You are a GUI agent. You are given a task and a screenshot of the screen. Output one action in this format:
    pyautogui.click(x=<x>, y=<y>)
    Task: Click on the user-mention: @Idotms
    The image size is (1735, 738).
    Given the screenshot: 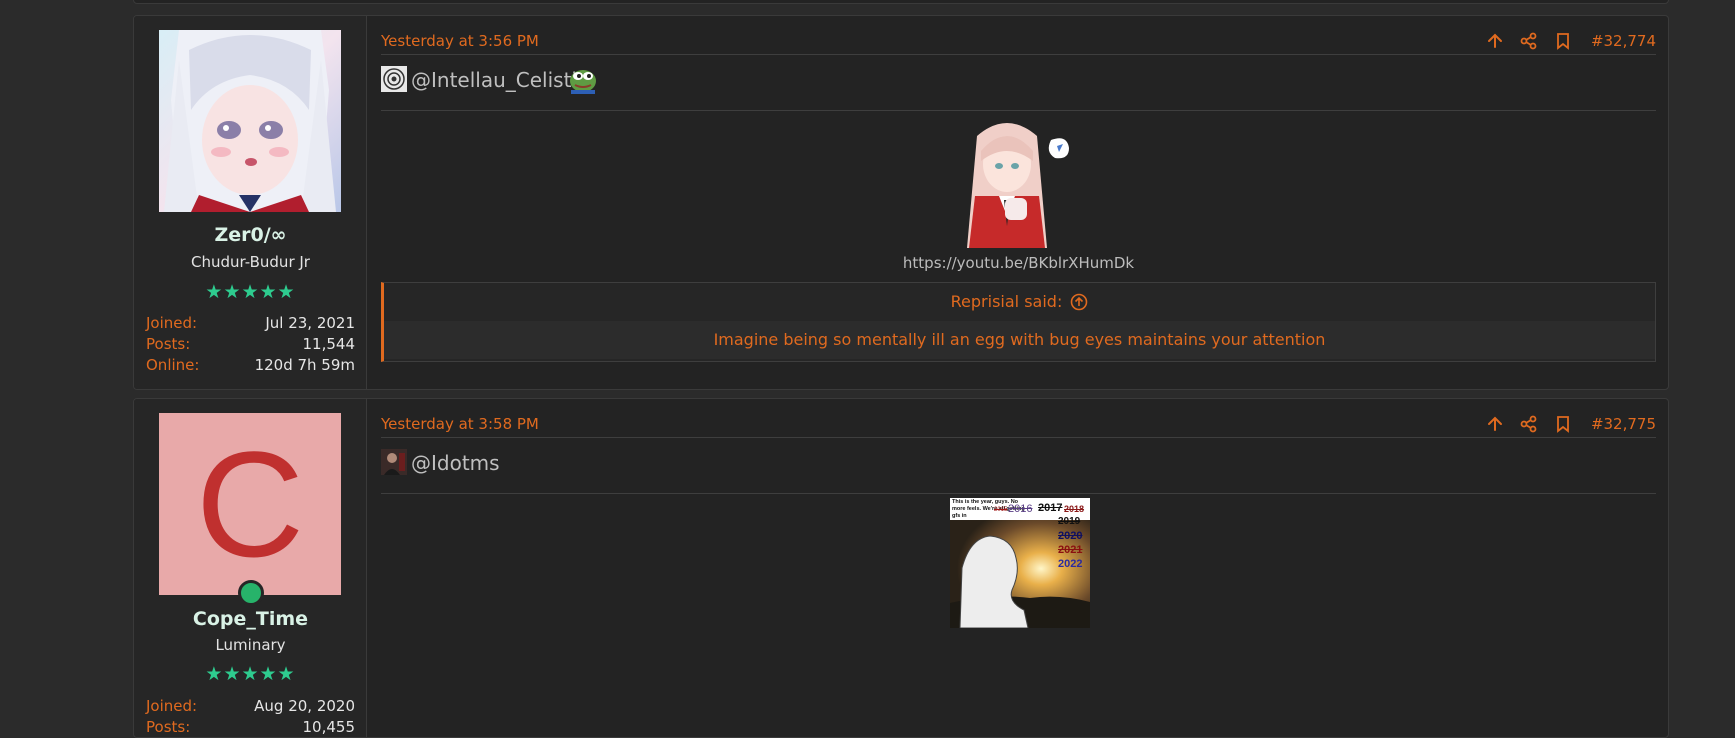 What is the action you would take?
    pyautogui.click(x=455, y=463)
    